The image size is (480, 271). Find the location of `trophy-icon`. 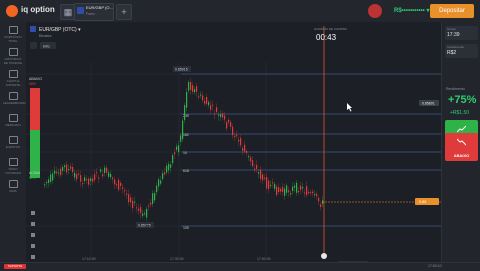

trophy-icon is located at coordinates (13, 96).